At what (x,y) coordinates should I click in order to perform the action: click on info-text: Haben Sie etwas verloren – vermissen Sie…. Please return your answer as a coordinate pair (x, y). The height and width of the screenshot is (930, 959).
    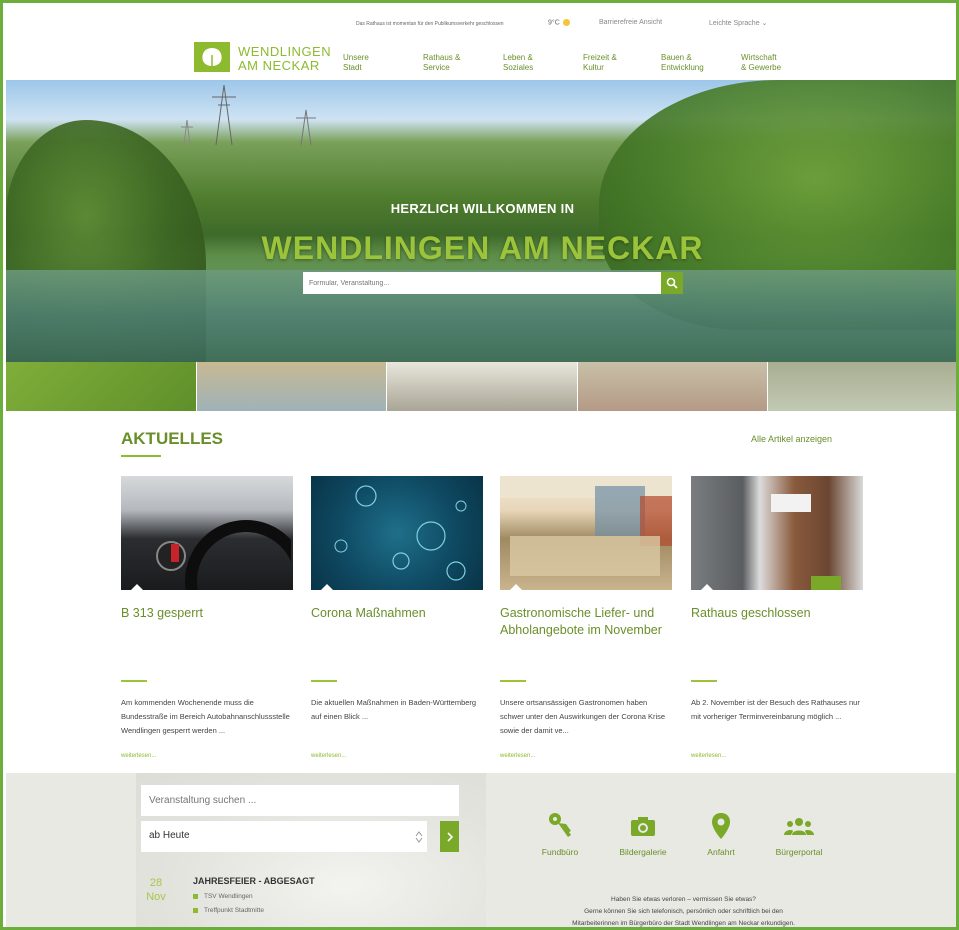
    Looking at the image, I should click on (683, 910).